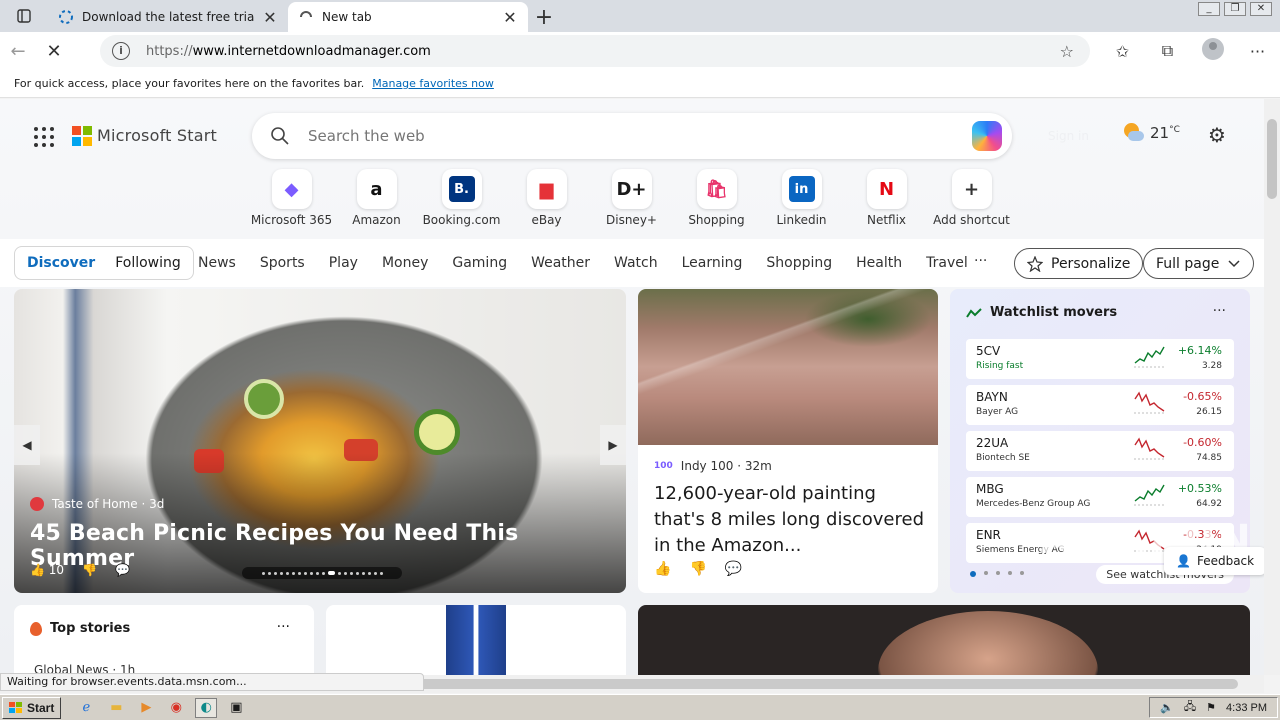  What do you see at coordinates (544, 17) in the screenshot?
I see `new-tab-button: +` at bounding box center [544, 17].